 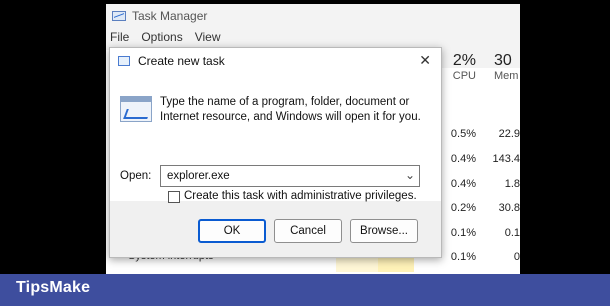 I want to click on run-window-icon, so click(x=124, y=61).